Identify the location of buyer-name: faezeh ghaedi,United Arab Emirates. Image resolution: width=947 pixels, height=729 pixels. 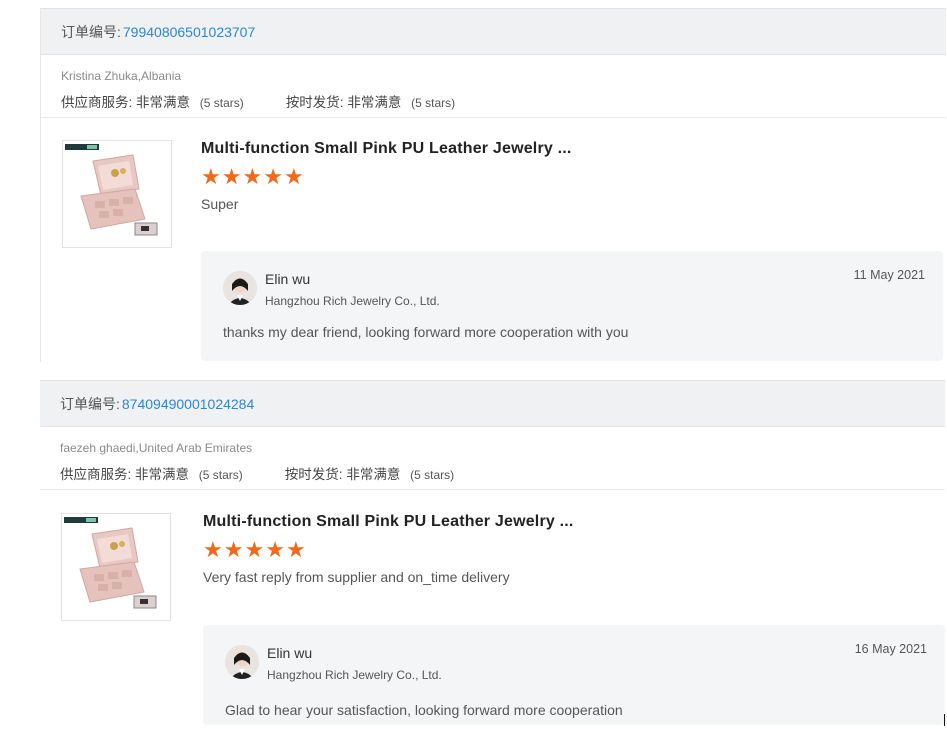
(156, 448).